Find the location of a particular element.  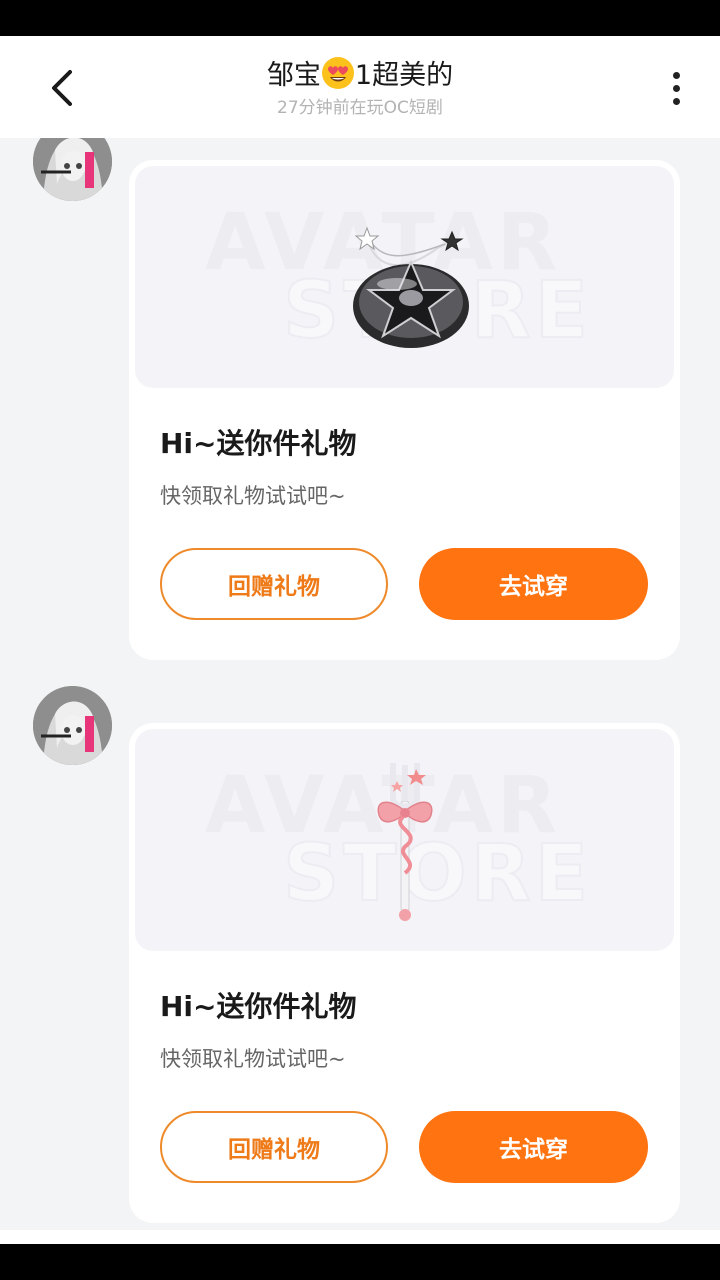

ribbon-fork-wand-icon is located at coordinates (405, 842).